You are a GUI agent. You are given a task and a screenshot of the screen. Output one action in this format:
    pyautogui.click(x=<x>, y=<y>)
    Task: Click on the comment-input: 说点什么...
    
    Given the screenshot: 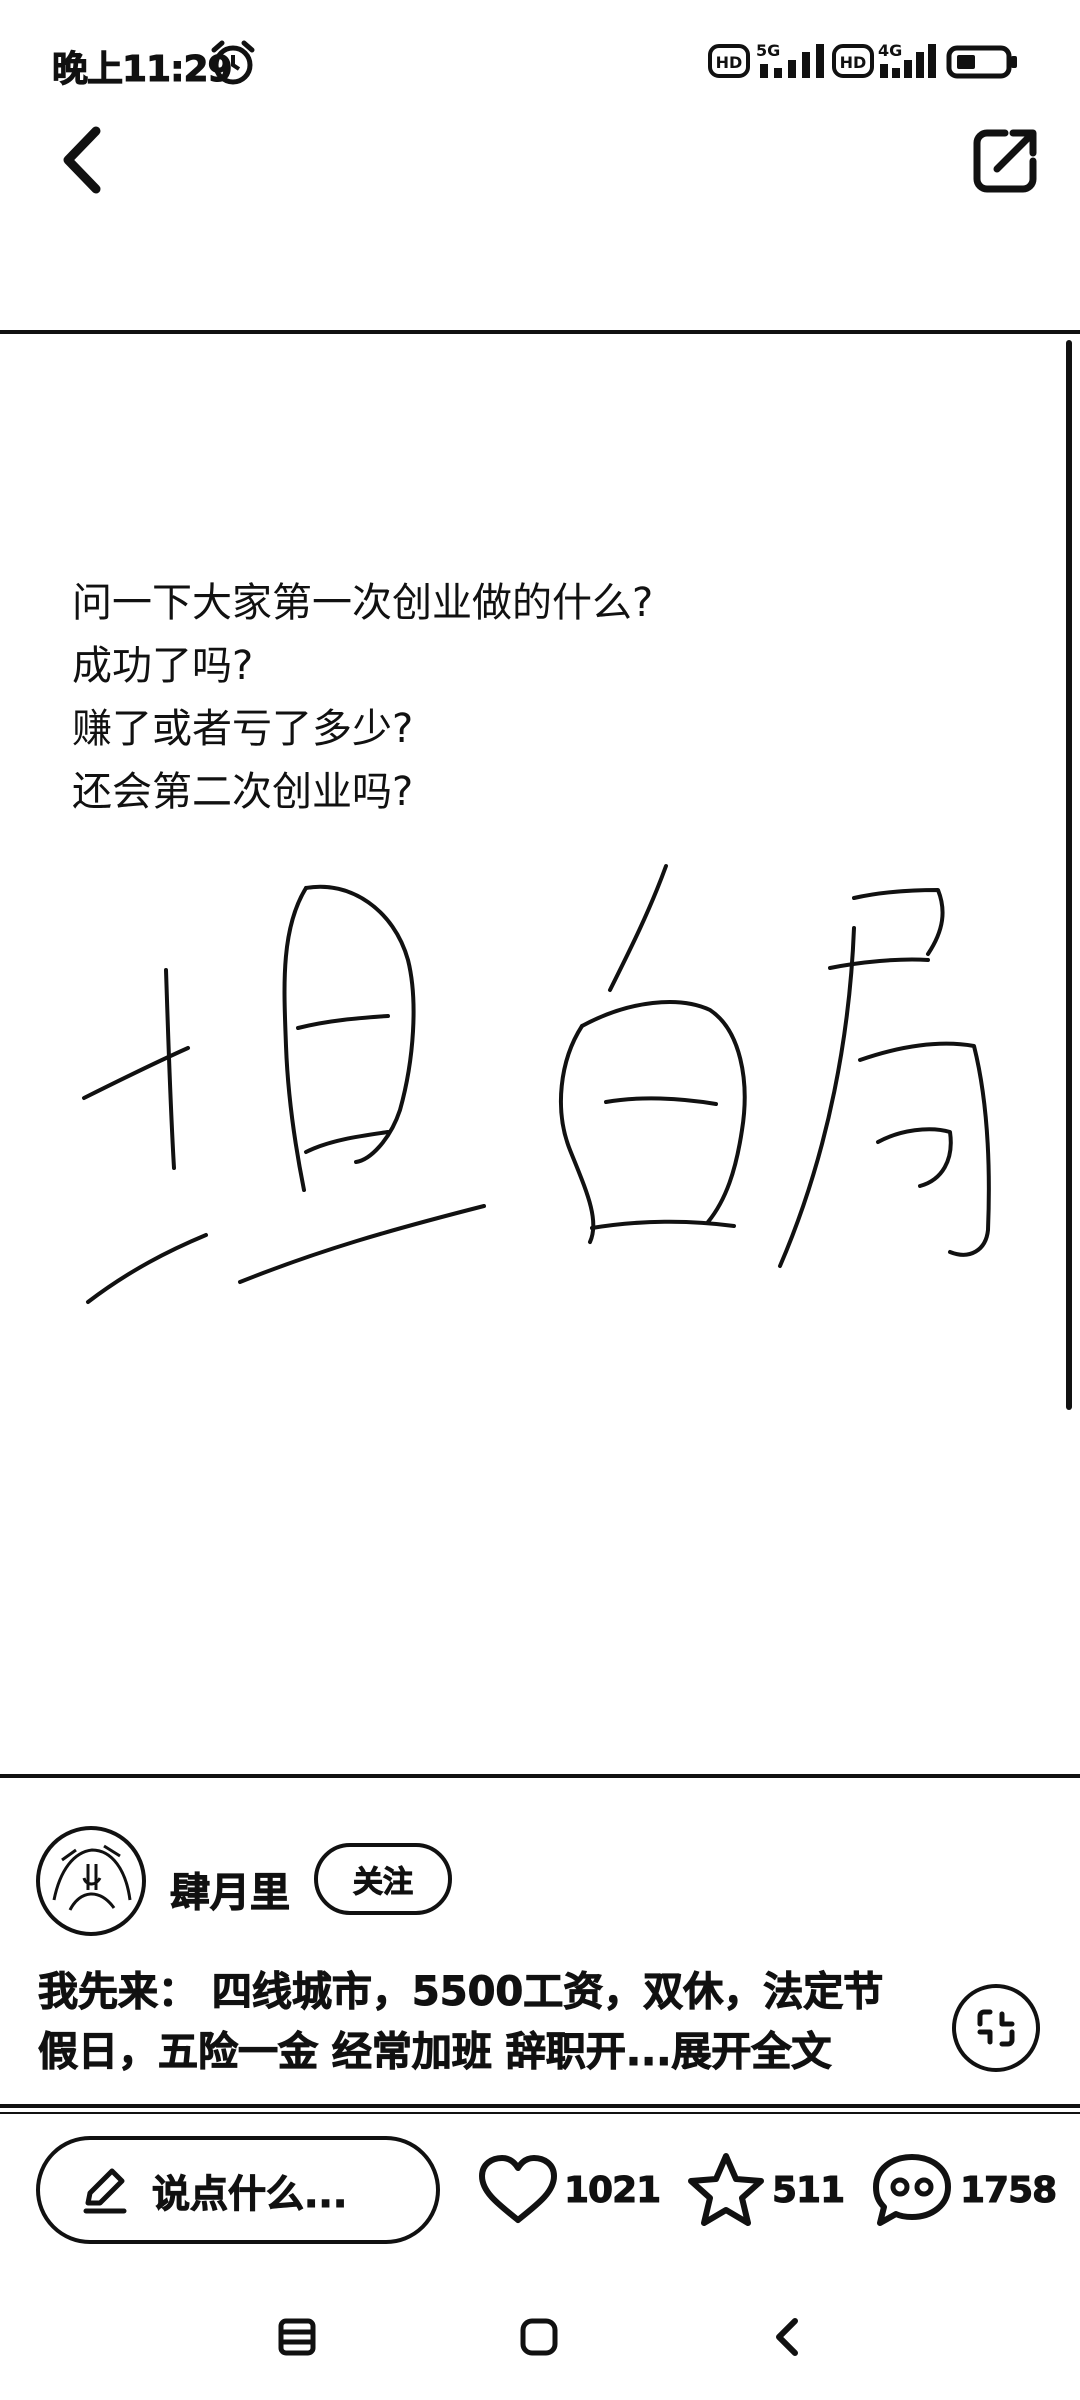 What is the action you would take?
    pyautogui.click(x=238, y=2190)
    